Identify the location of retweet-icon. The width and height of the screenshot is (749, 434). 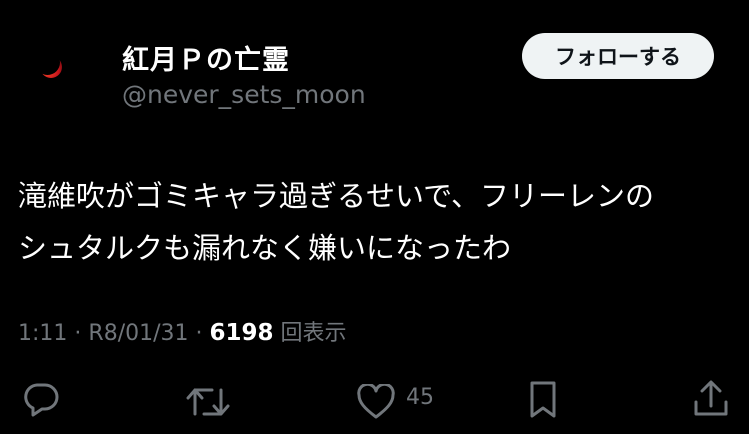
(208, 402).